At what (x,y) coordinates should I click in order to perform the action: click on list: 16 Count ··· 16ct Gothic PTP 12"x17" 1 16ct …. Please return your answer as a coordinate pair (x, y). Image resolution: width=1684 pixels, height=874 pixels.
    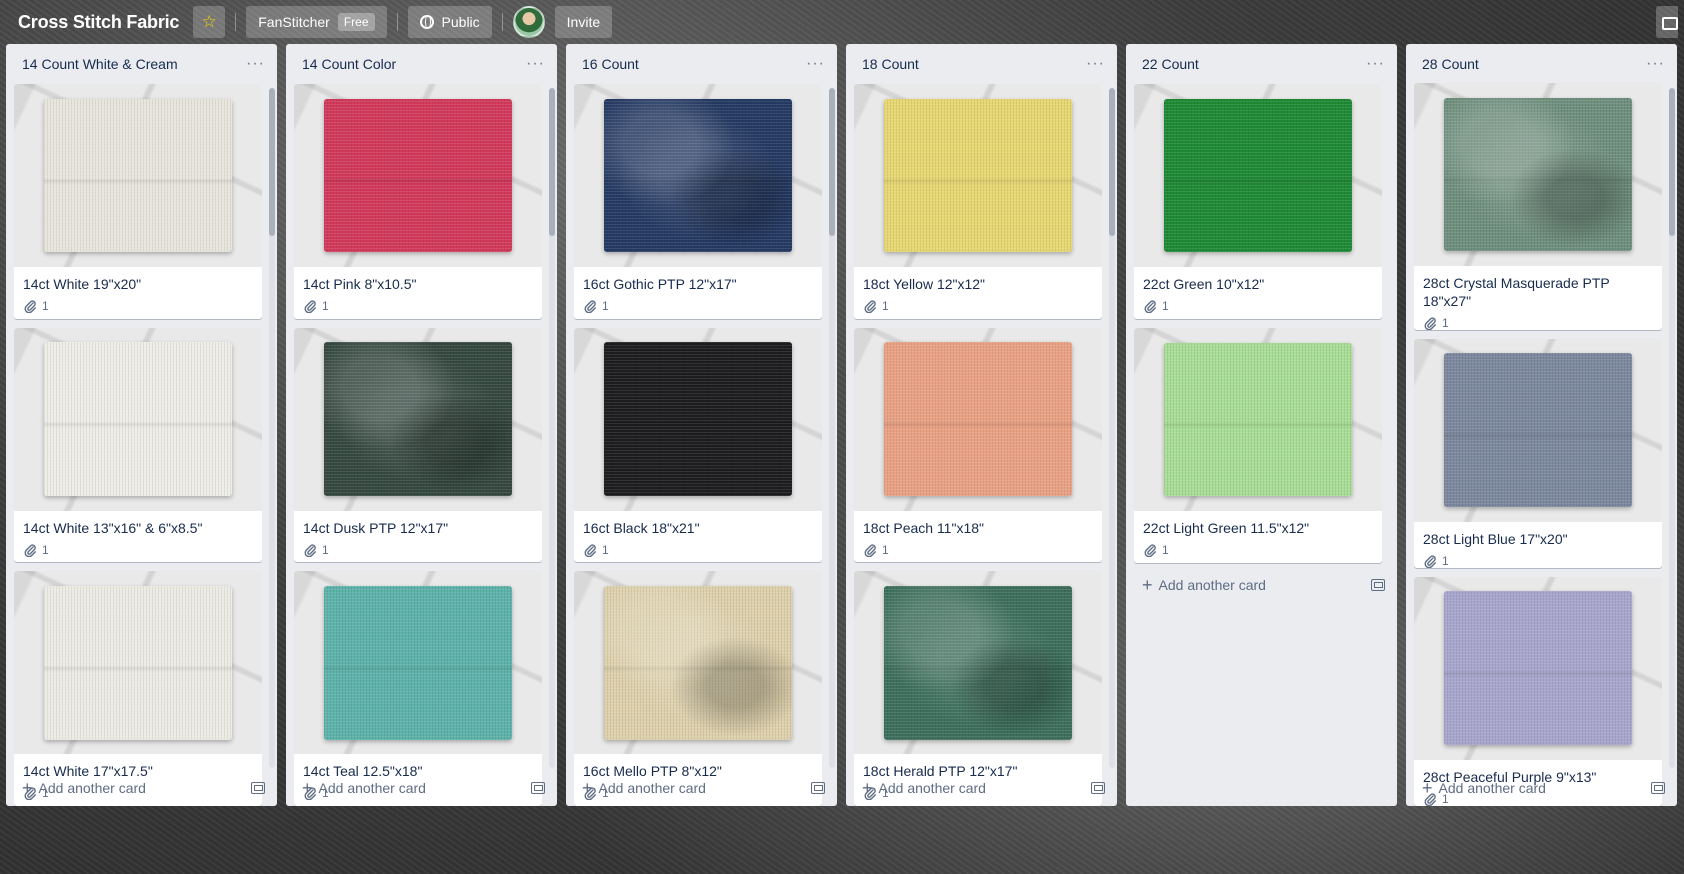
    Looking at the image, I should click on (701, 425).